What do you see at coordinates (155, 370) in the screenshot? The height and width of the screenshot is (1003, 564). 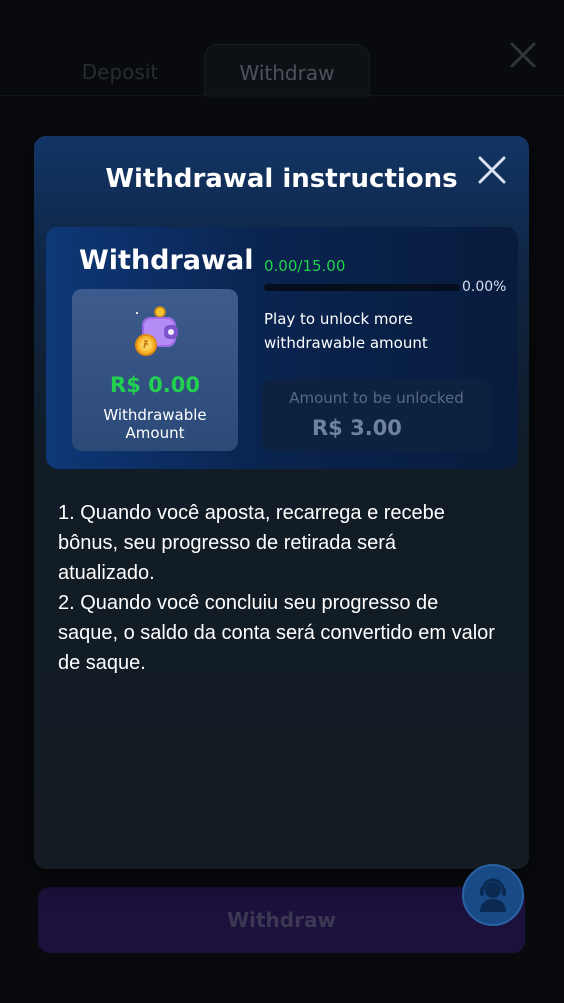 I see `withdrawable-amount-box: R$ 0.00 Withdrawable Amount` at bounding box center [155, 370].